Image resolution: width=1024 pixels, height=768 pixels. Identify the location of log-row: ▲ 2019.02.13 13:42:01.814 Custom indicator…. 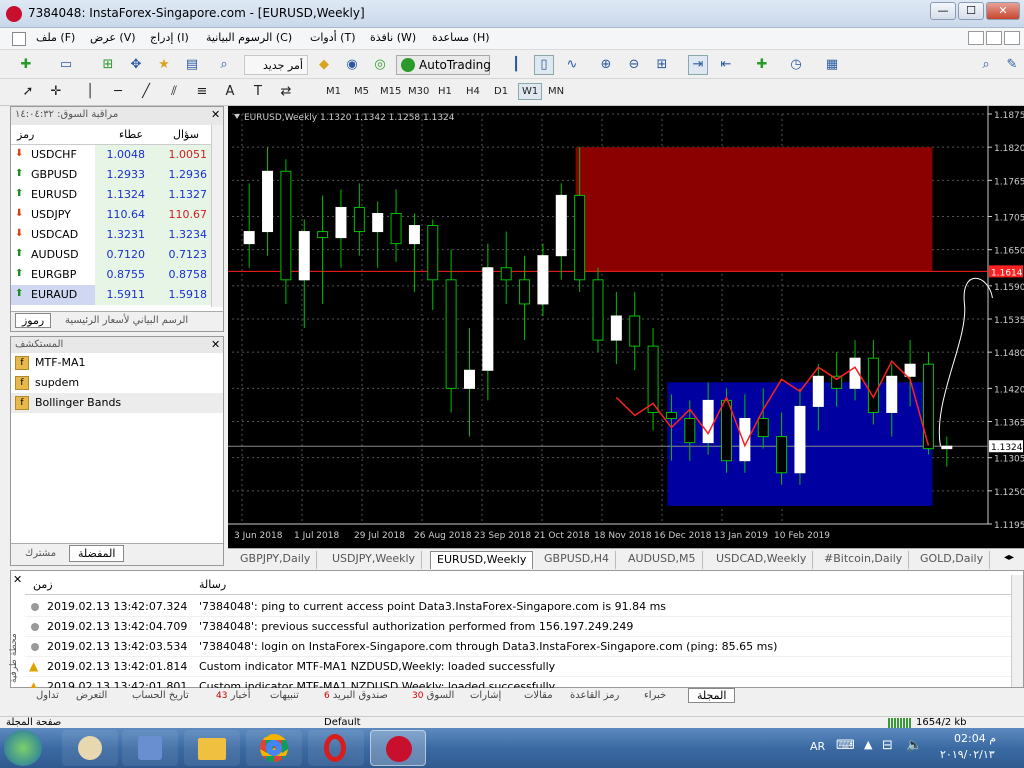
(523, 667).